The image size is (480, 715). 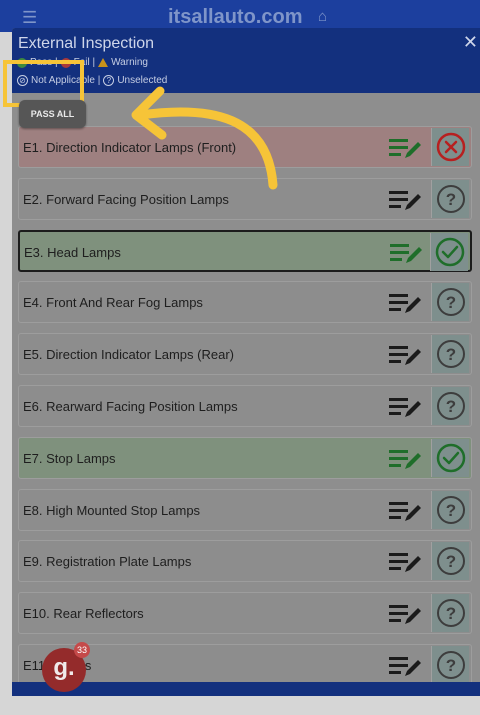 I want to click on legend-warning: Warning, so click(x=129, y=62).